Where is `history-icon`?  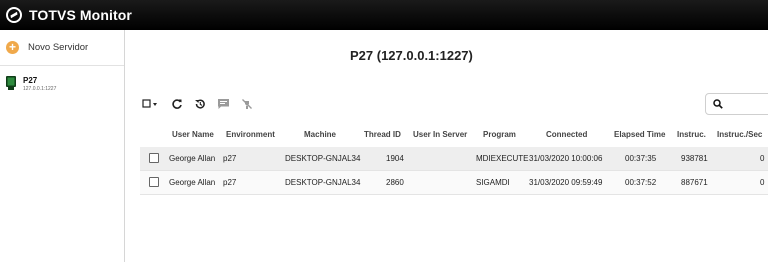
history-icon is located at coordinates (200, 104).